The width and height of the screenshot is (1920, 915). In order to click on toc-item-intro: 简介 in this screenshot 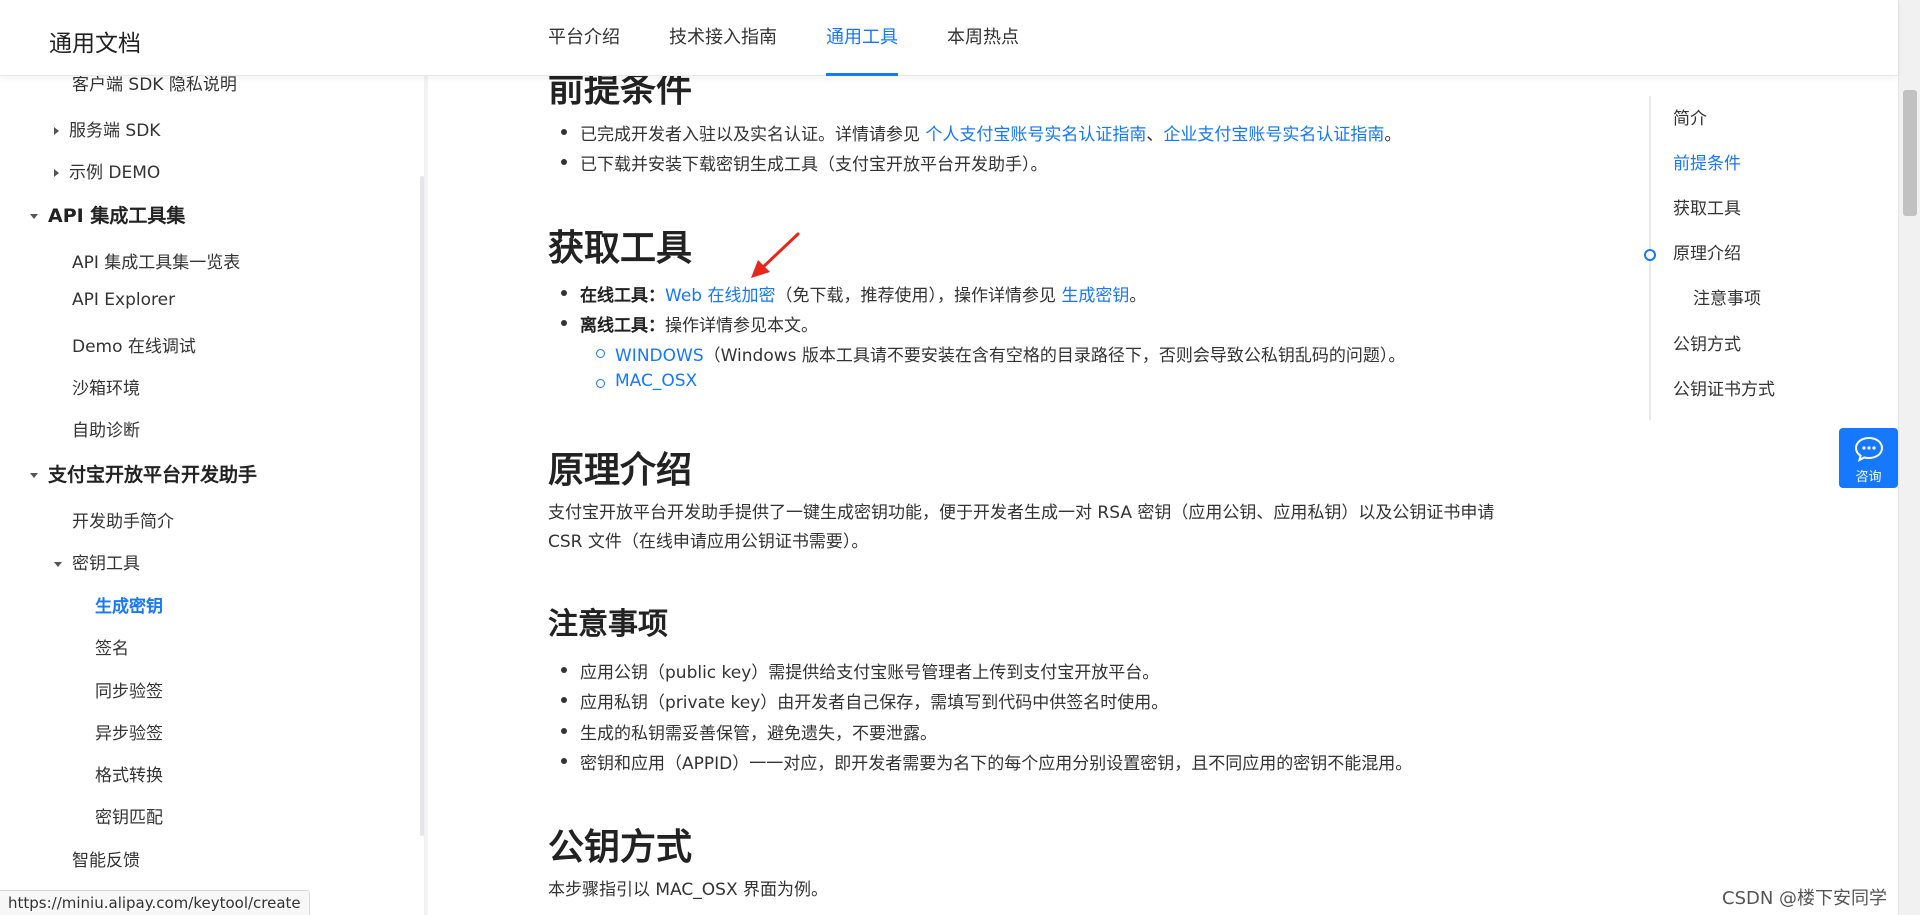, I will do `click(1690, 116)`.